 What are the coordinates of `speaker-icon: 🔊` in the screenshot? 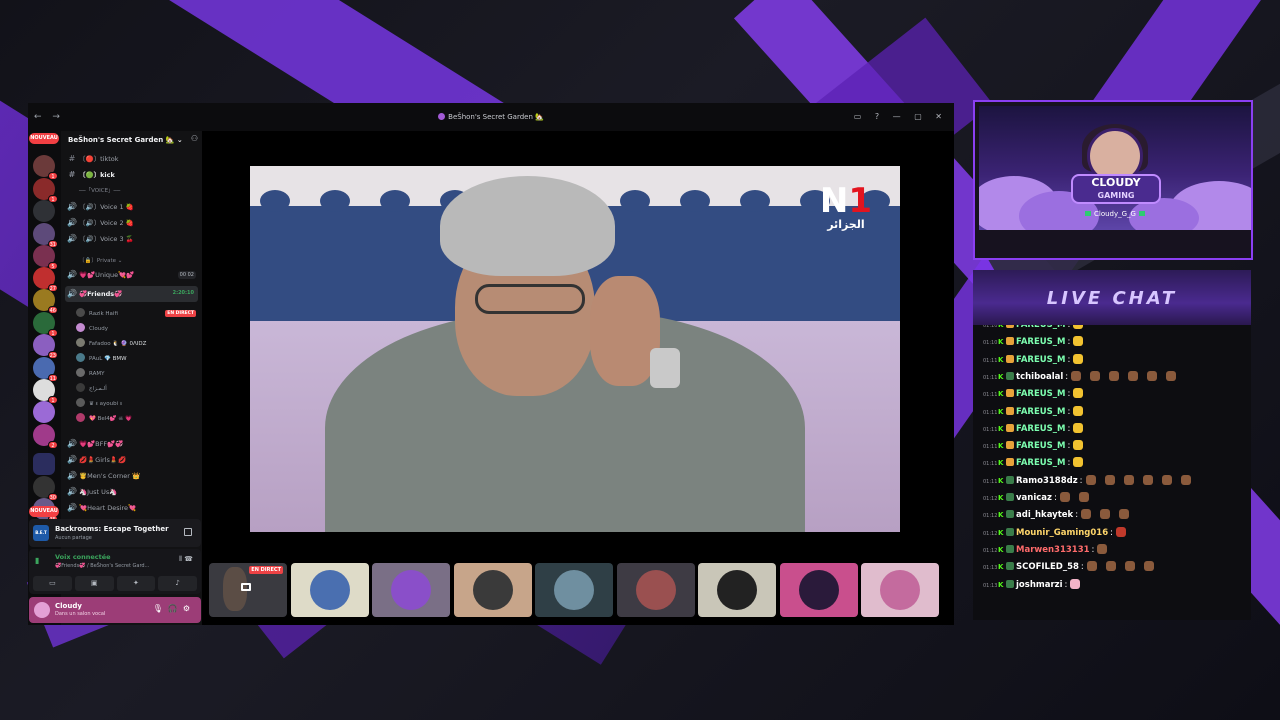 It's located at (72, 491).